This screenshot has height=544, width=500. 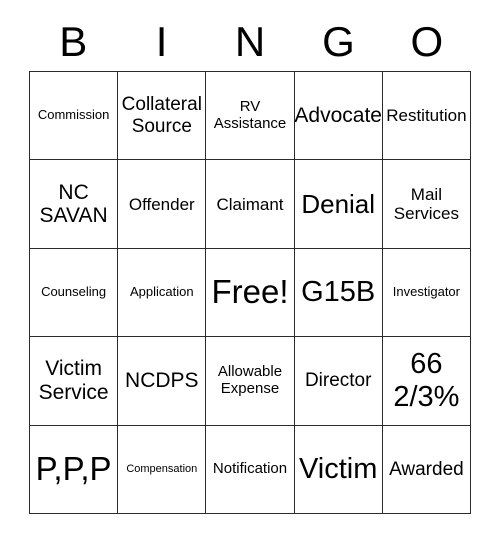 I want to click on bingo-cell-label: Restitution, so click(x=426, y=116).